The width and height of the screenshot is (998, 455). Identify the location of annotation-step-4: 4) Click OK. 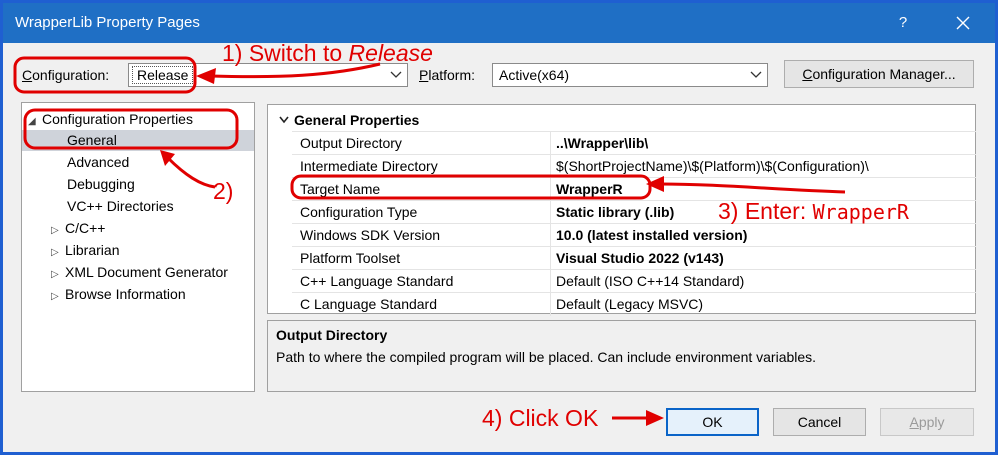
(540, 418).